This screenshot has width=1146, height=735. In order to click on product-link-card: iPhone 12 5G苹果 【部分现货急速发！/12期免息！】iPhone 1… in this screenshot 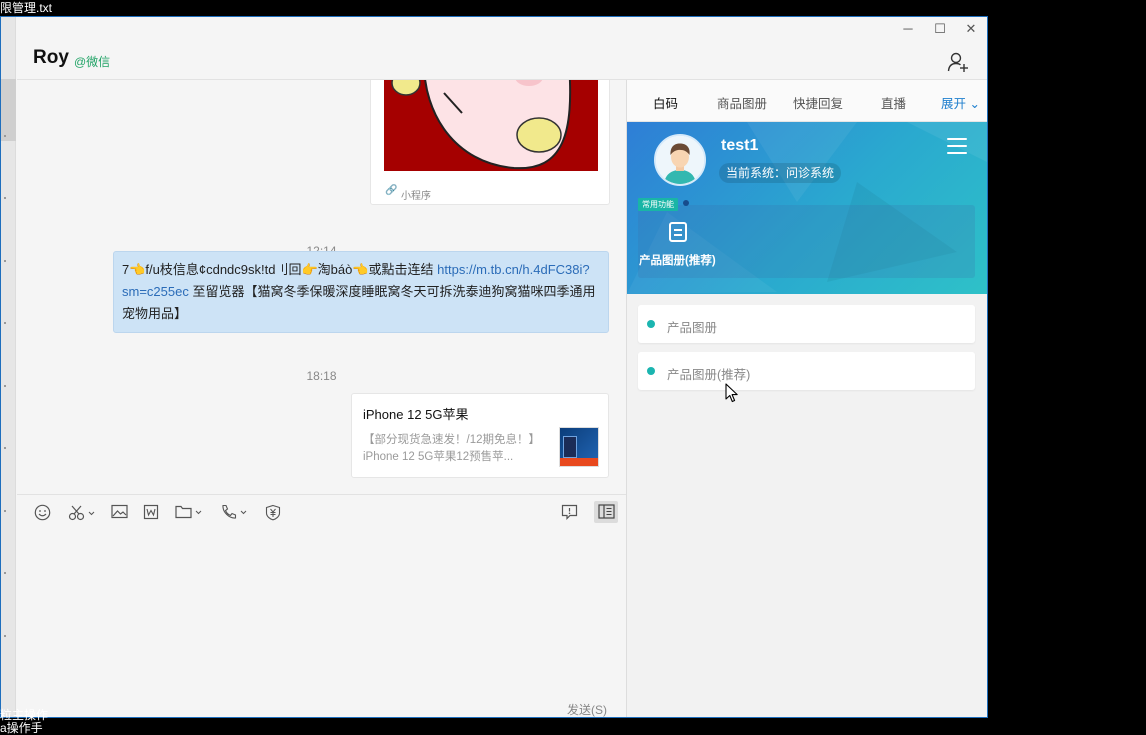, I will do `click(480, 435)`.